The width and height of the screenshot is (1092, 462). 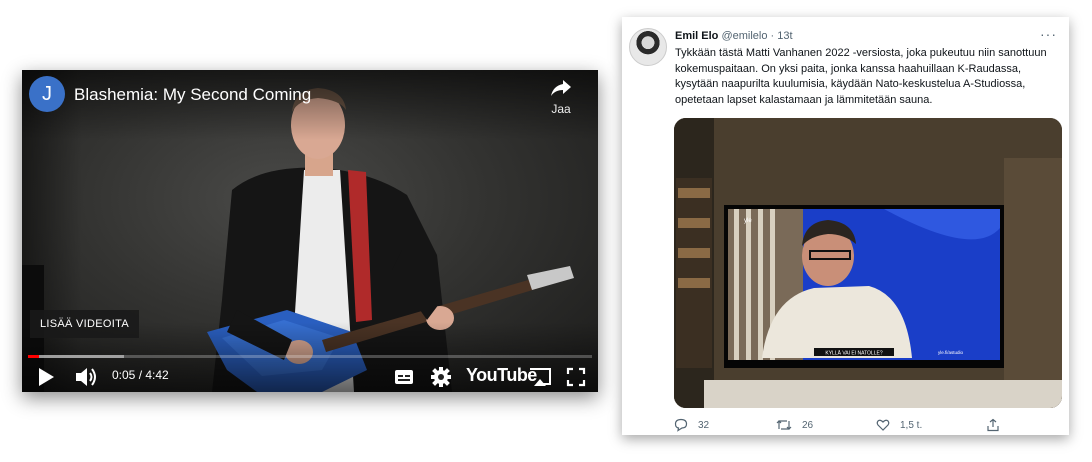 I want to click on share-tweet-button, so click(x=993, y=425).